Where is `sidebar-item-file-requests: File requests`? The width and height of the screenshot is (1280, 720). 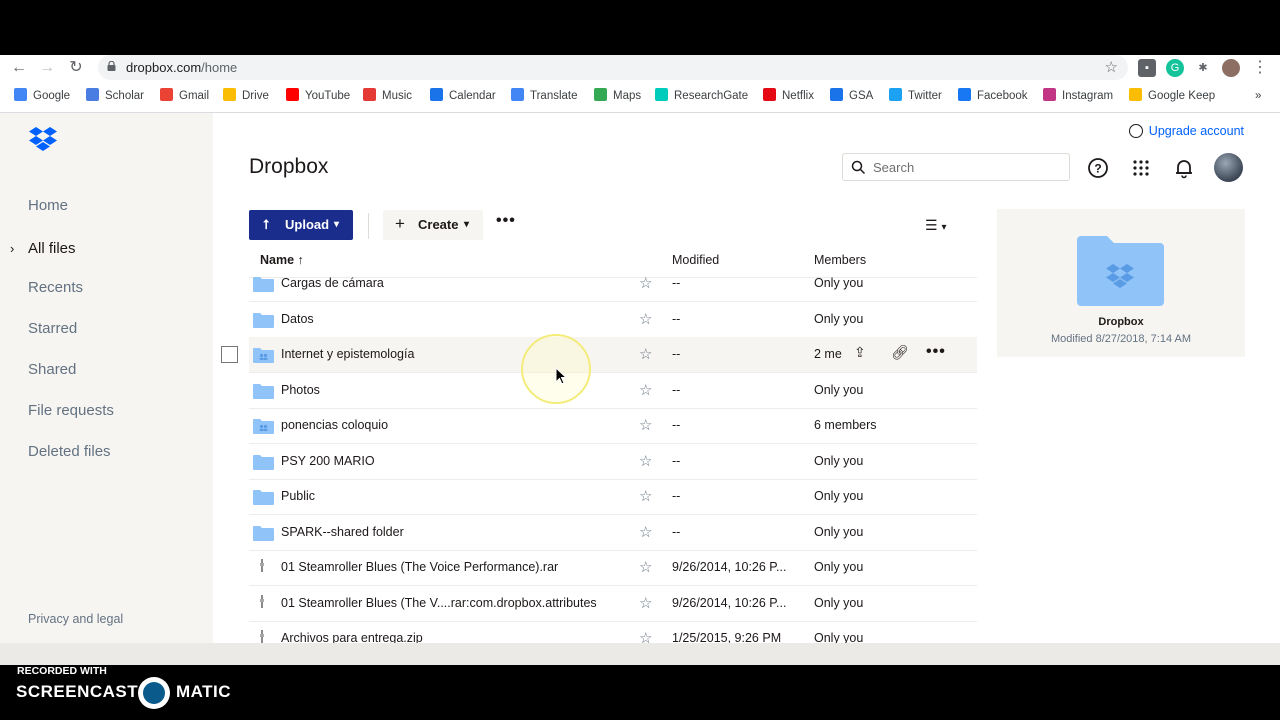
sidebar-item-file-requests: File requests is located at coordinates (71, 410).